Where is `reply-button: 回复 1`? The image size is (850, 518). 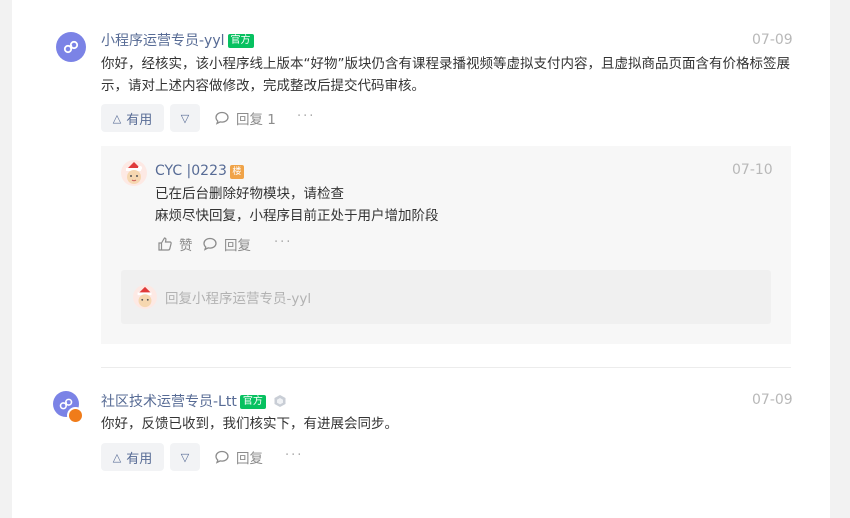 reply-button: 回复 1 is located at coordinates (245, 118).